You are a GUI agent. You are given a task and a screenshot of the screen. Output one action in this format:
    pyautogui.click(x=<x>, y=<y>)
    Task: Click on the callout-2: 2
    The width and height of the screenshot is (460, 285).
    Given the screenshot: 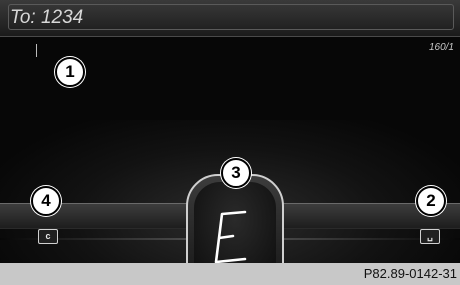 What is the action you would take?
    pyautogui.click(x=431, y=201)
    